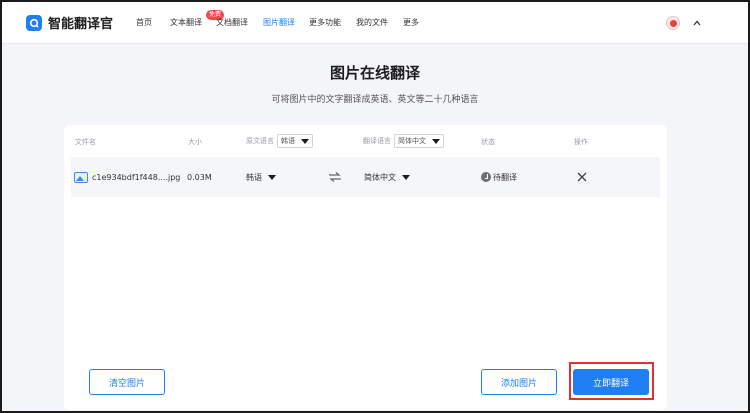  I want to click on target-language-bulk-value: 简体中文, so click(412, 141).